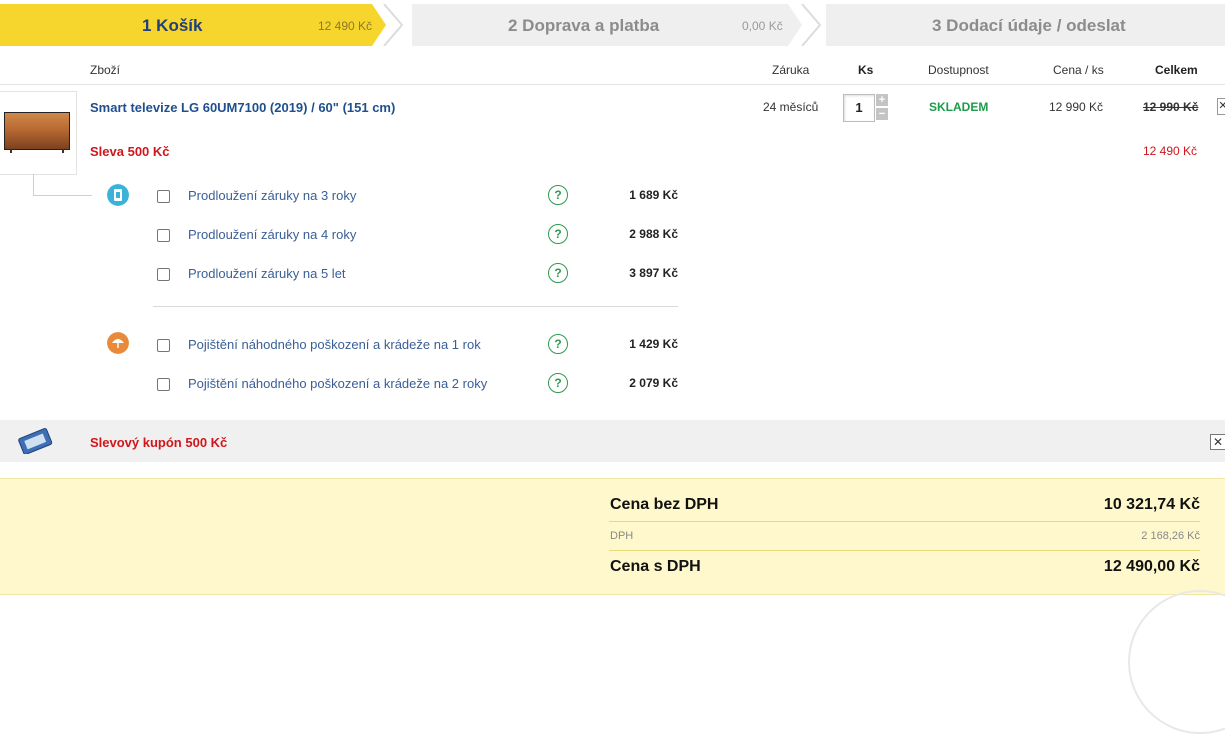  I want to click on summary-vat-value: 2 168,26 Kč, so click(1170, 536).